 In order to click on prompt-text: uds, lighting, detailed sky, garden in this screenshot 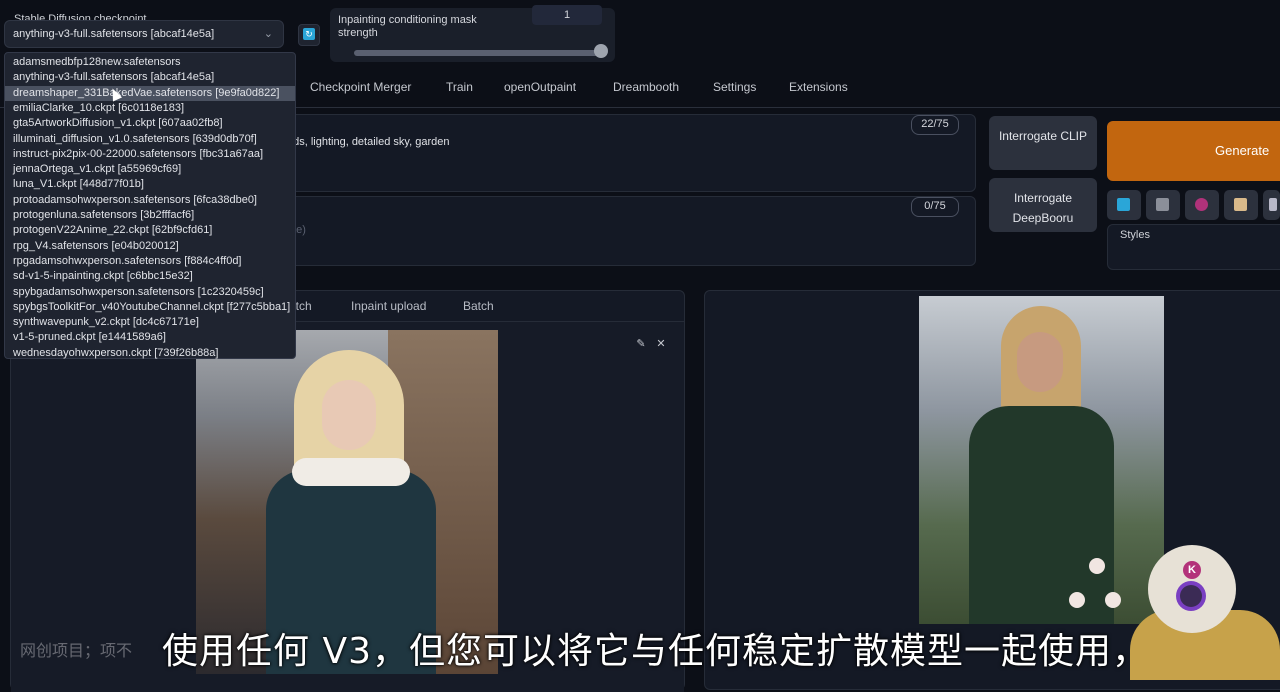, I will do `click(368, 142)`.